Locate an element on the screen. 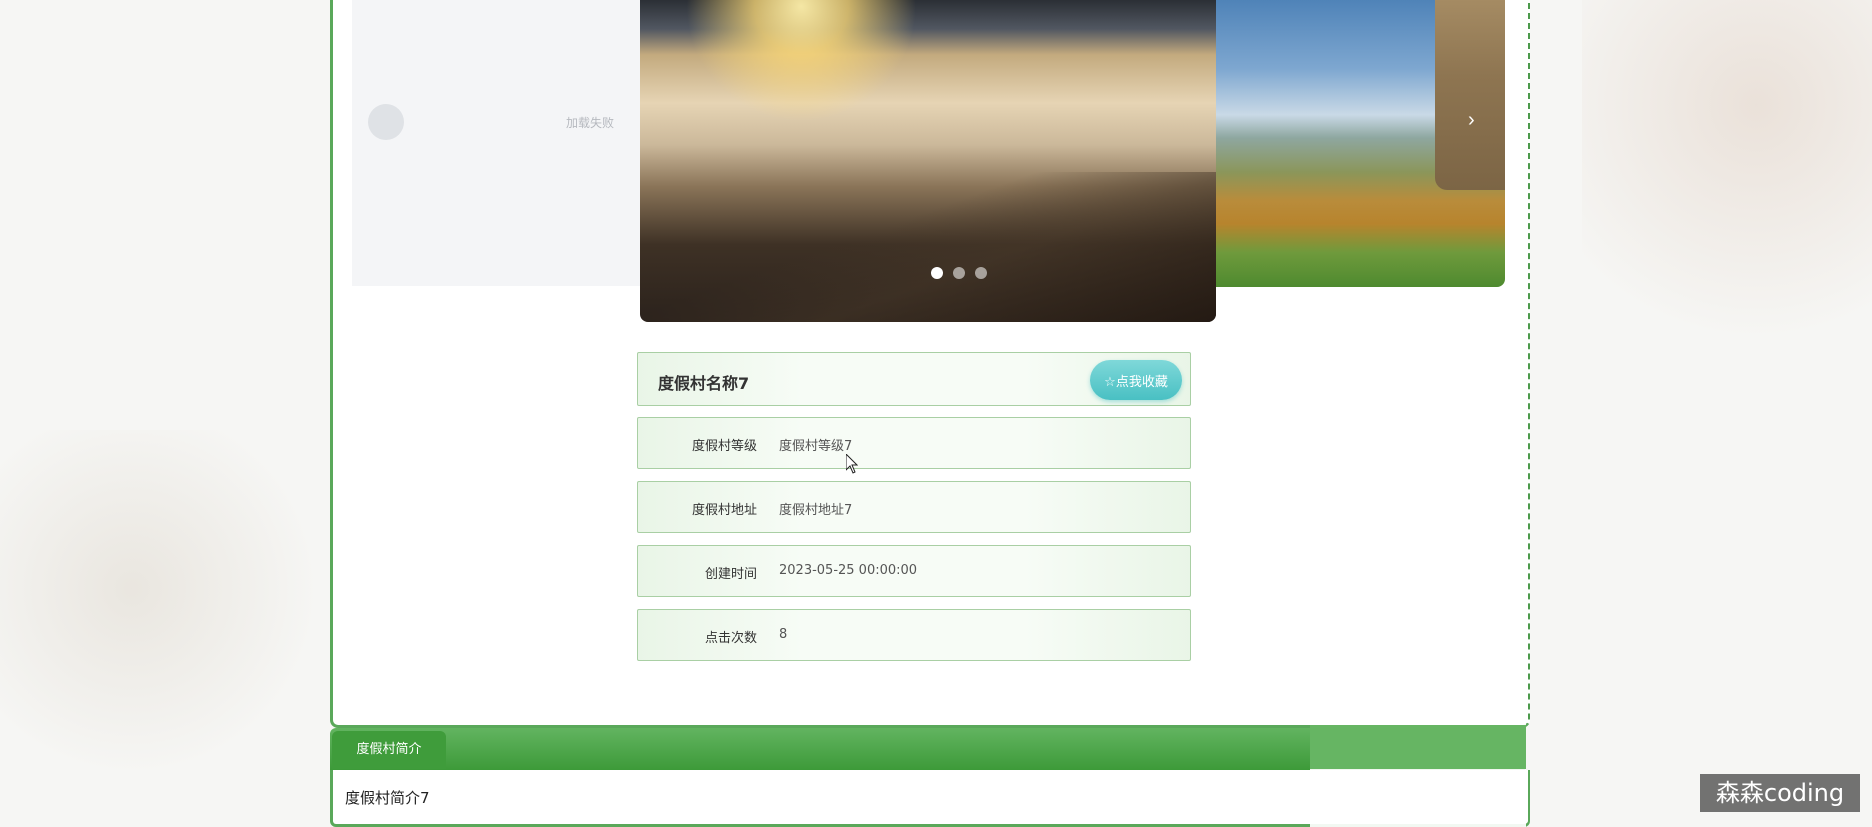 Image resolution: width=1872 pixels, height=827 pixels. carousel-next-arrow-icon: › is located at coordinates (1471, 120).